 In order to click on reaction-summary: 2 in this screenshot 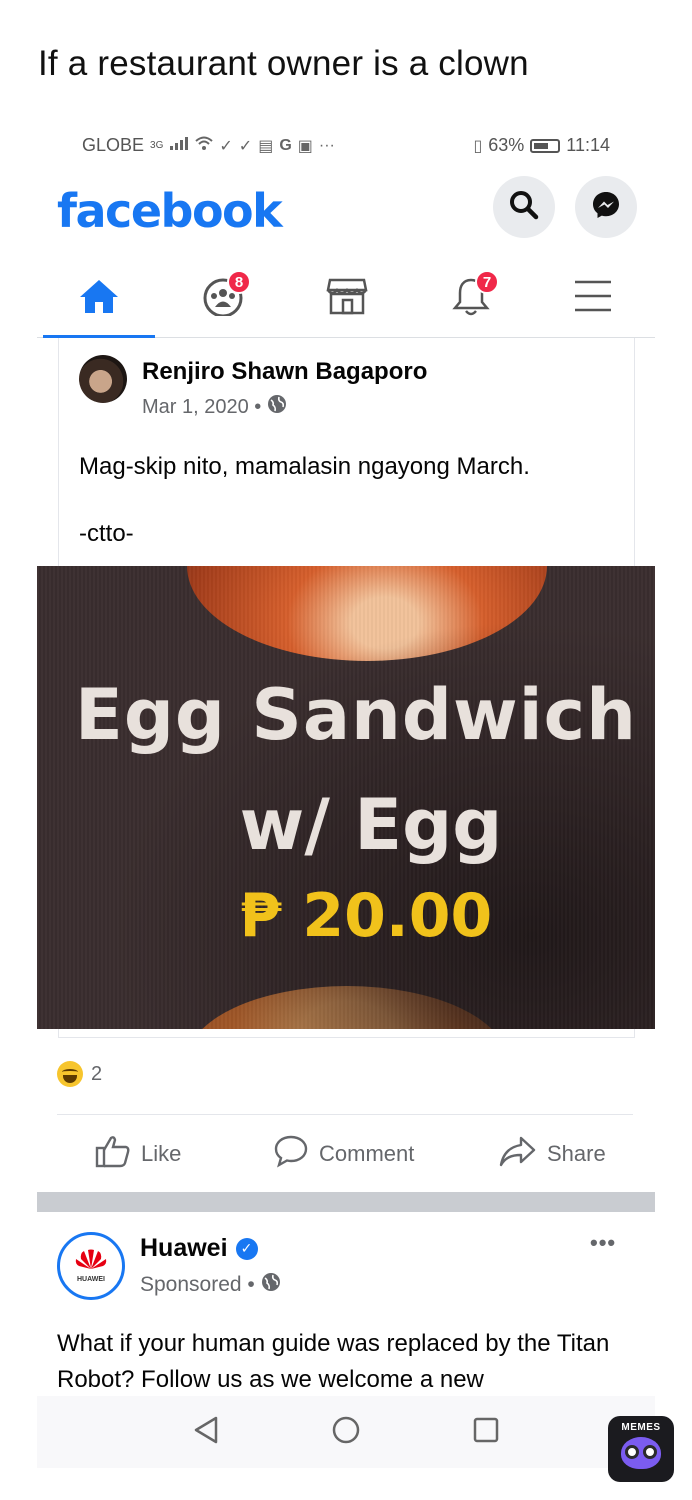, I will do `click(79, 1074)`.